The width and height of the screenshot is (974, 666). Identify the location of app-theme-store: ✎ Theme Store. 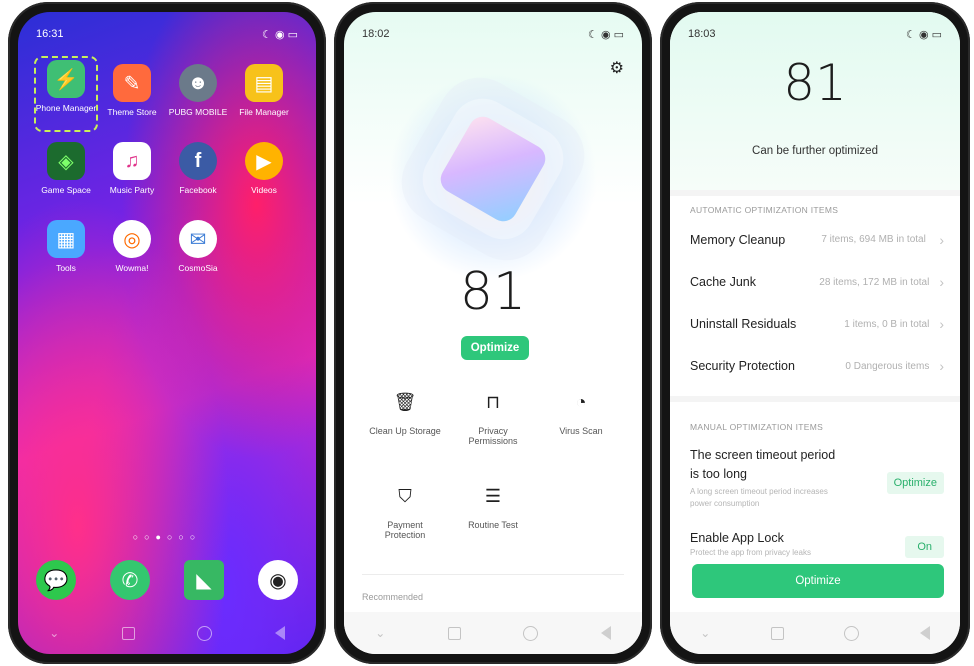
(132, 90).